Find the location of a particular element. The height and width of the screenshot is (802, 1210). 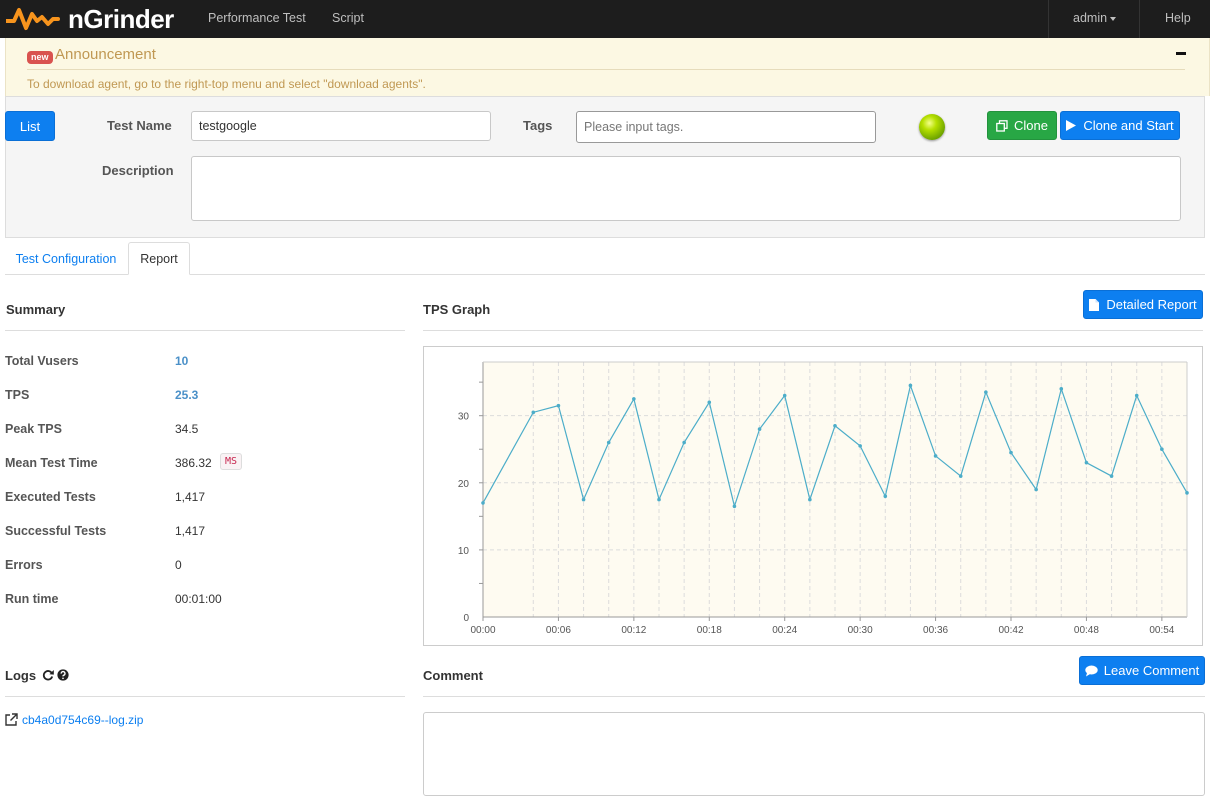

file-icon is located at coordinates (1094, 304).